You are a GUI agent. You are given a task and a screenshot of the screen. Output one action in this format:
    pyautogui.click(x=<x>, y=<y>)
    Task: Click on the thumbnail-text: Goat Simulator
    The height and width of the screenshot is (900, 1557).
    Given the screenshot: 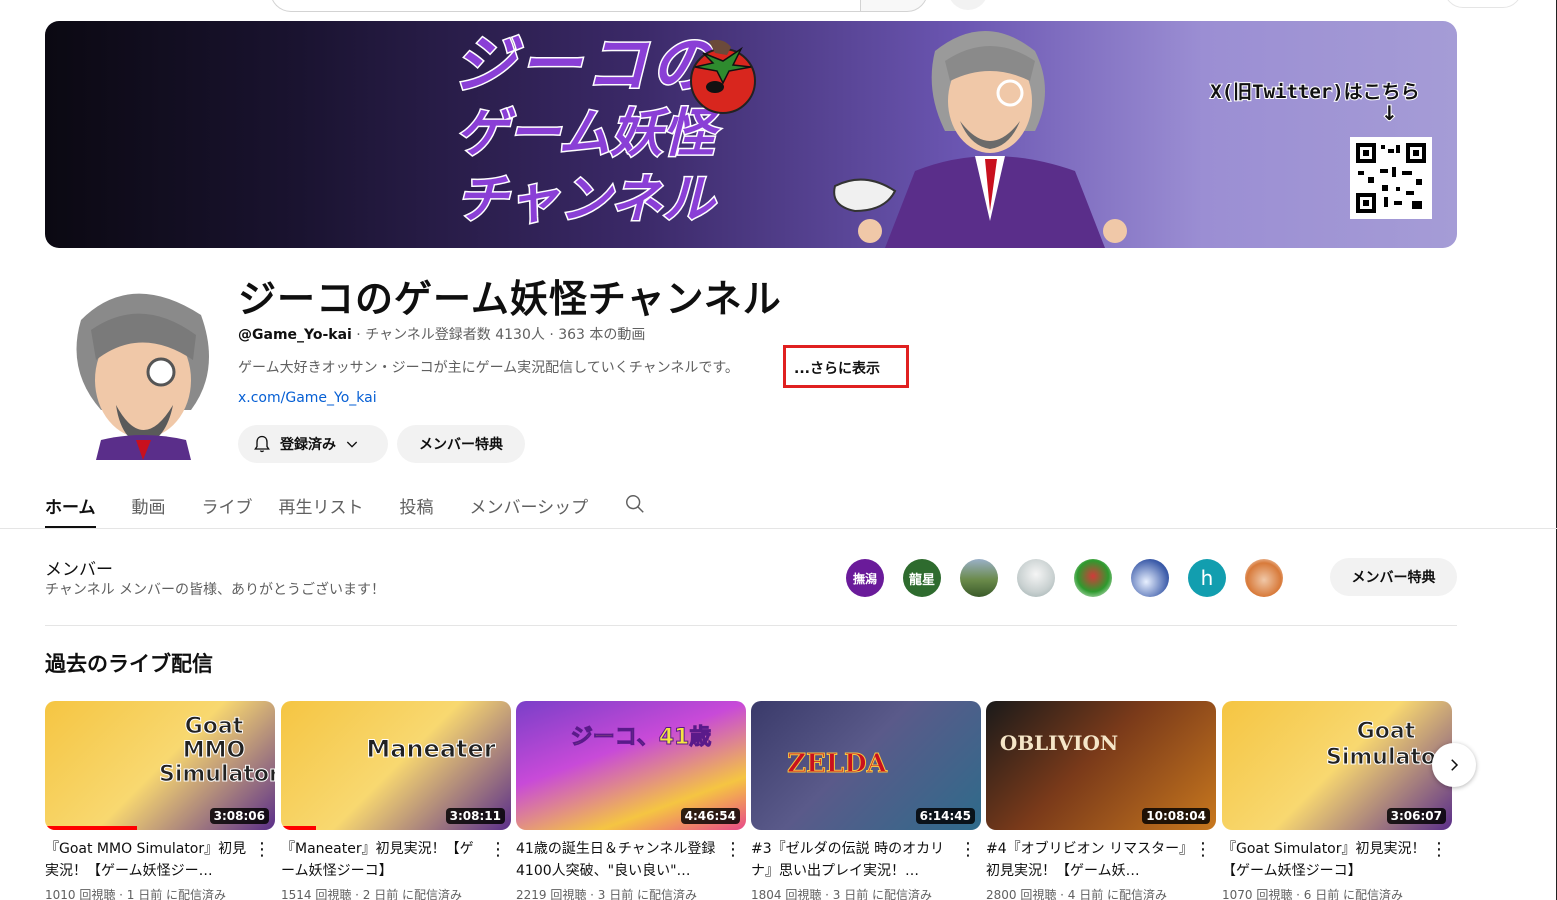 What is the action you would take?
    pyautogui.click(x=1387, y=745)
    